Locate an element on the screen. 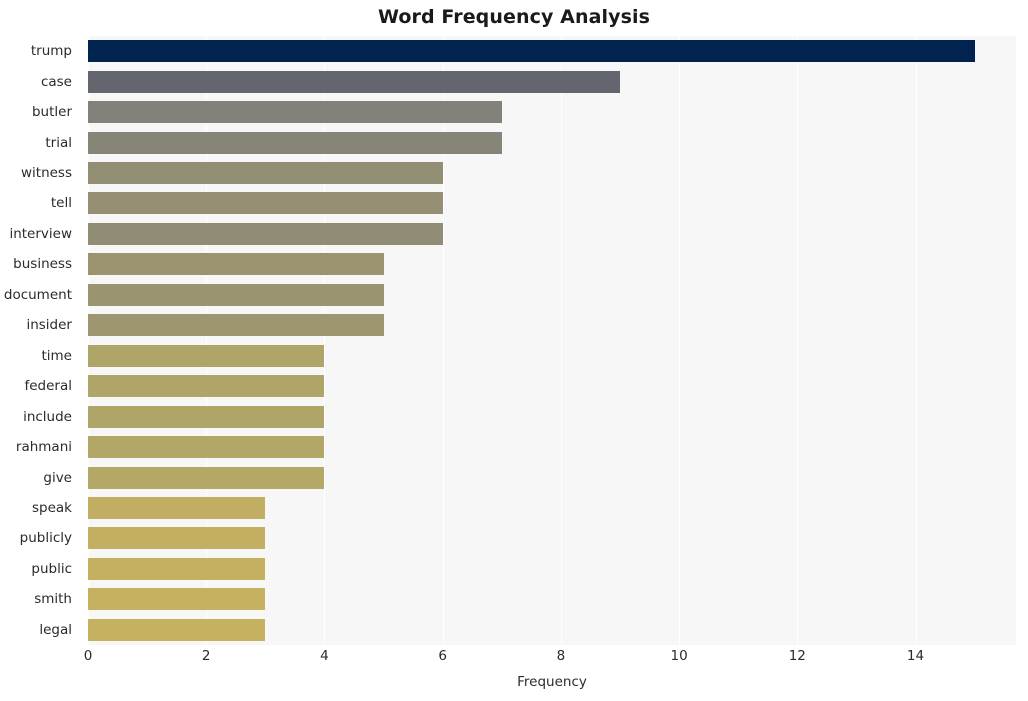  y-tick-label-public: public is located at coordinates (51, 568).